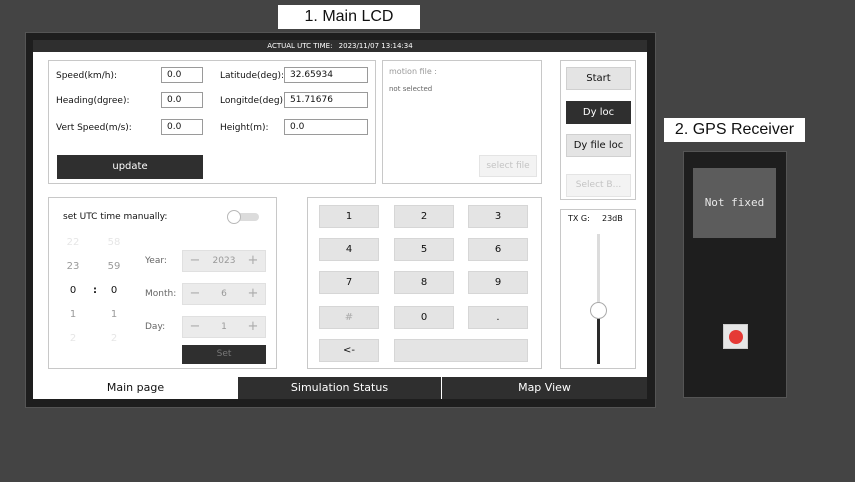 This screenshot has height=482, width=855. Describe the element at coordinates (349, 249) in the screenshot. I see `key-4: 4` at that location.